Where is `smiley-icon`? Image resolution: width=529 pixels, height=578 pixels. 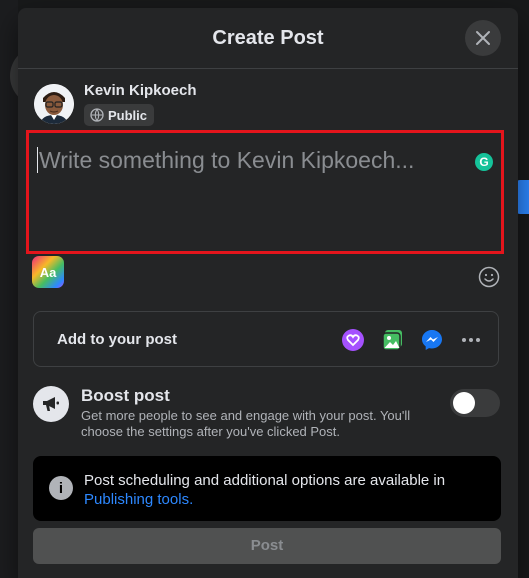 smiley-icon is located at coordinates (489, 277).